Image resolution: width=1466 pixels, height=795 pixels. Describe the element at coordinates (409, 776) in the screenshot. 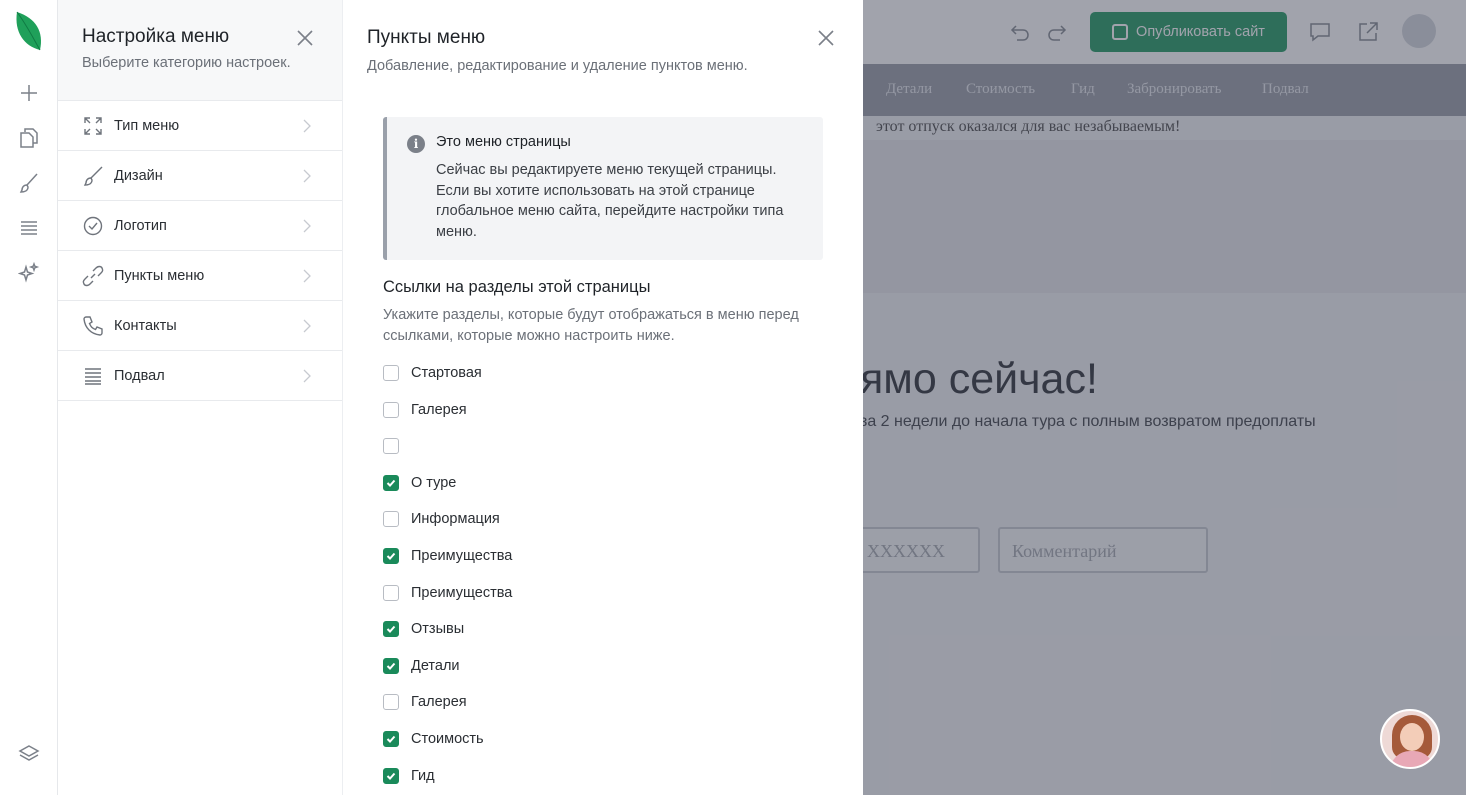

I see `section-checkbox-row: Гид` at that location.